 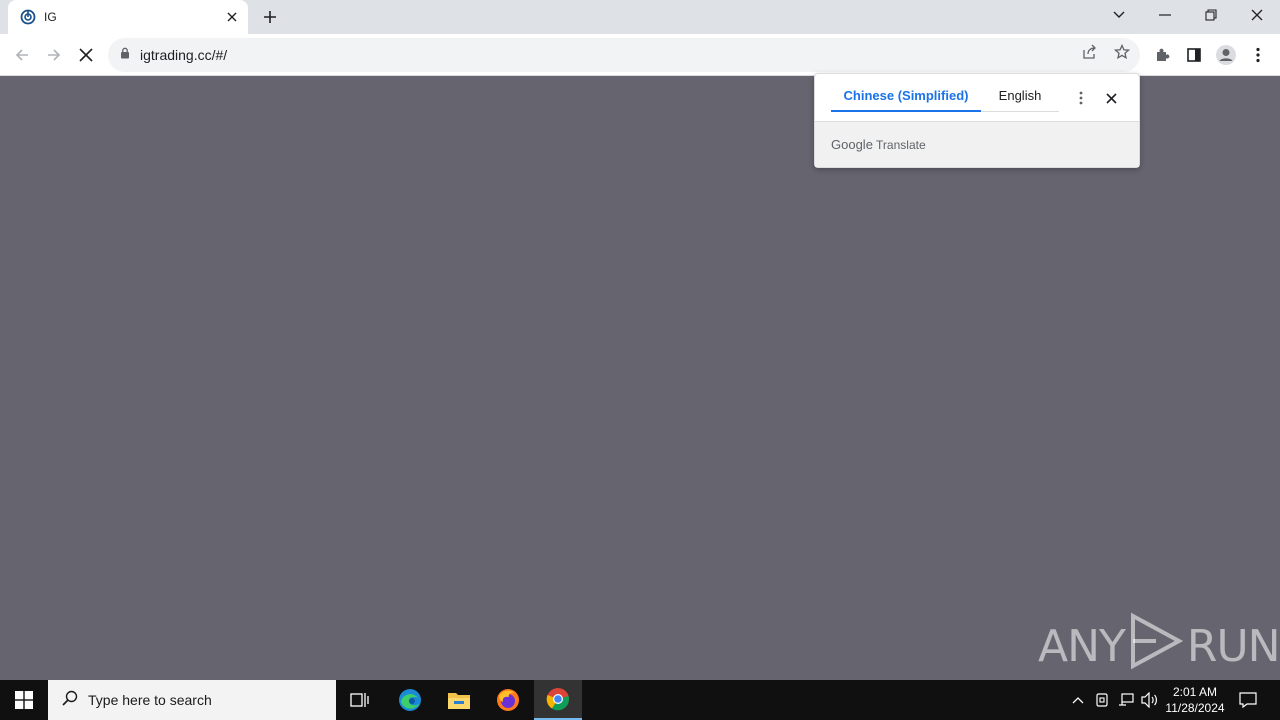 What do you see at coordinates (1226, 55) in the screenshot?
I see `profile-avatar-icon` at bounding box center [1226, 55].